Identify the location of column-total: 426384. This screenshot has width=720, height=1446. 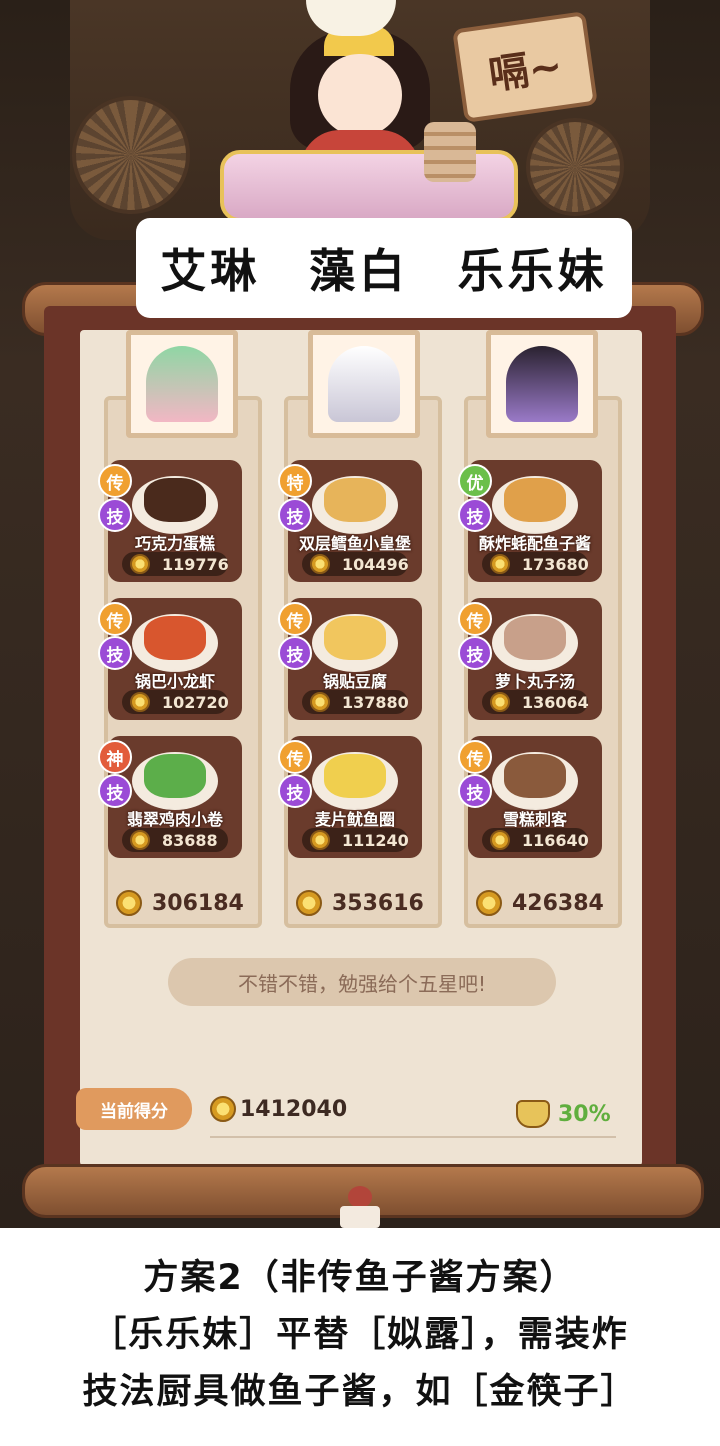
(551, 903).